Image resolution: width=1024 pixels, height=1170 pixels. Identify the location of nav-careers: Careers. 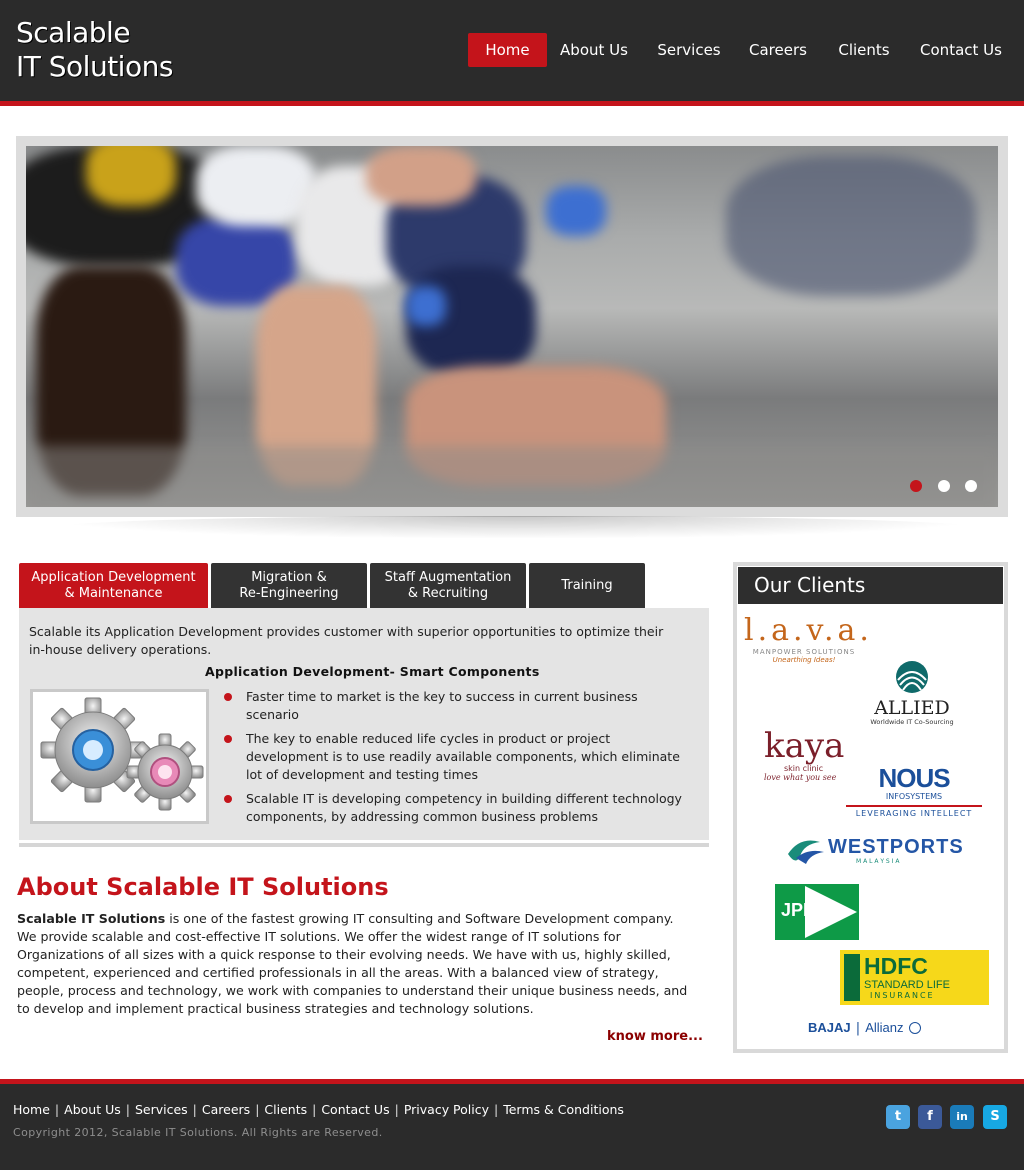
(778, 50).